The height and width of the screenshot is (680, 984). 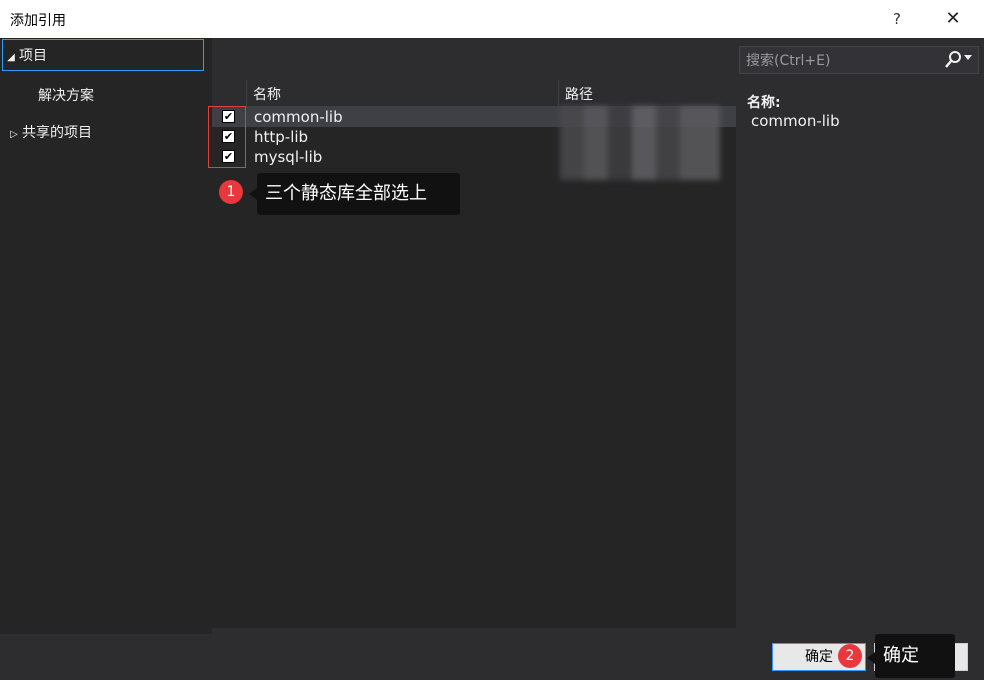 What do you see at coordinates (915, 656) in the screenshot?
I see `annotation-callout-2: 确定` at bounding box center [915, 656].